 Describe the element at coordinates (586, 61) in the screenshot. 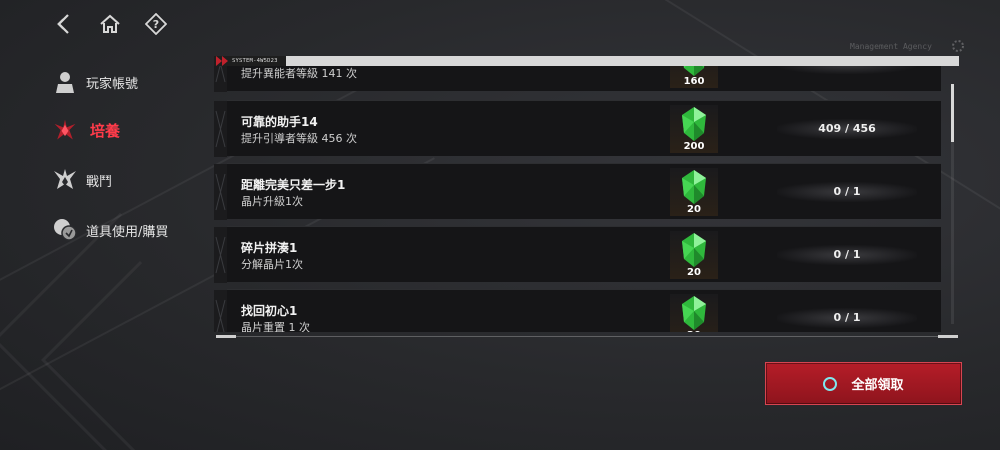

I see `panel-header-bar: SYSTEM-4W5D23` at that location.